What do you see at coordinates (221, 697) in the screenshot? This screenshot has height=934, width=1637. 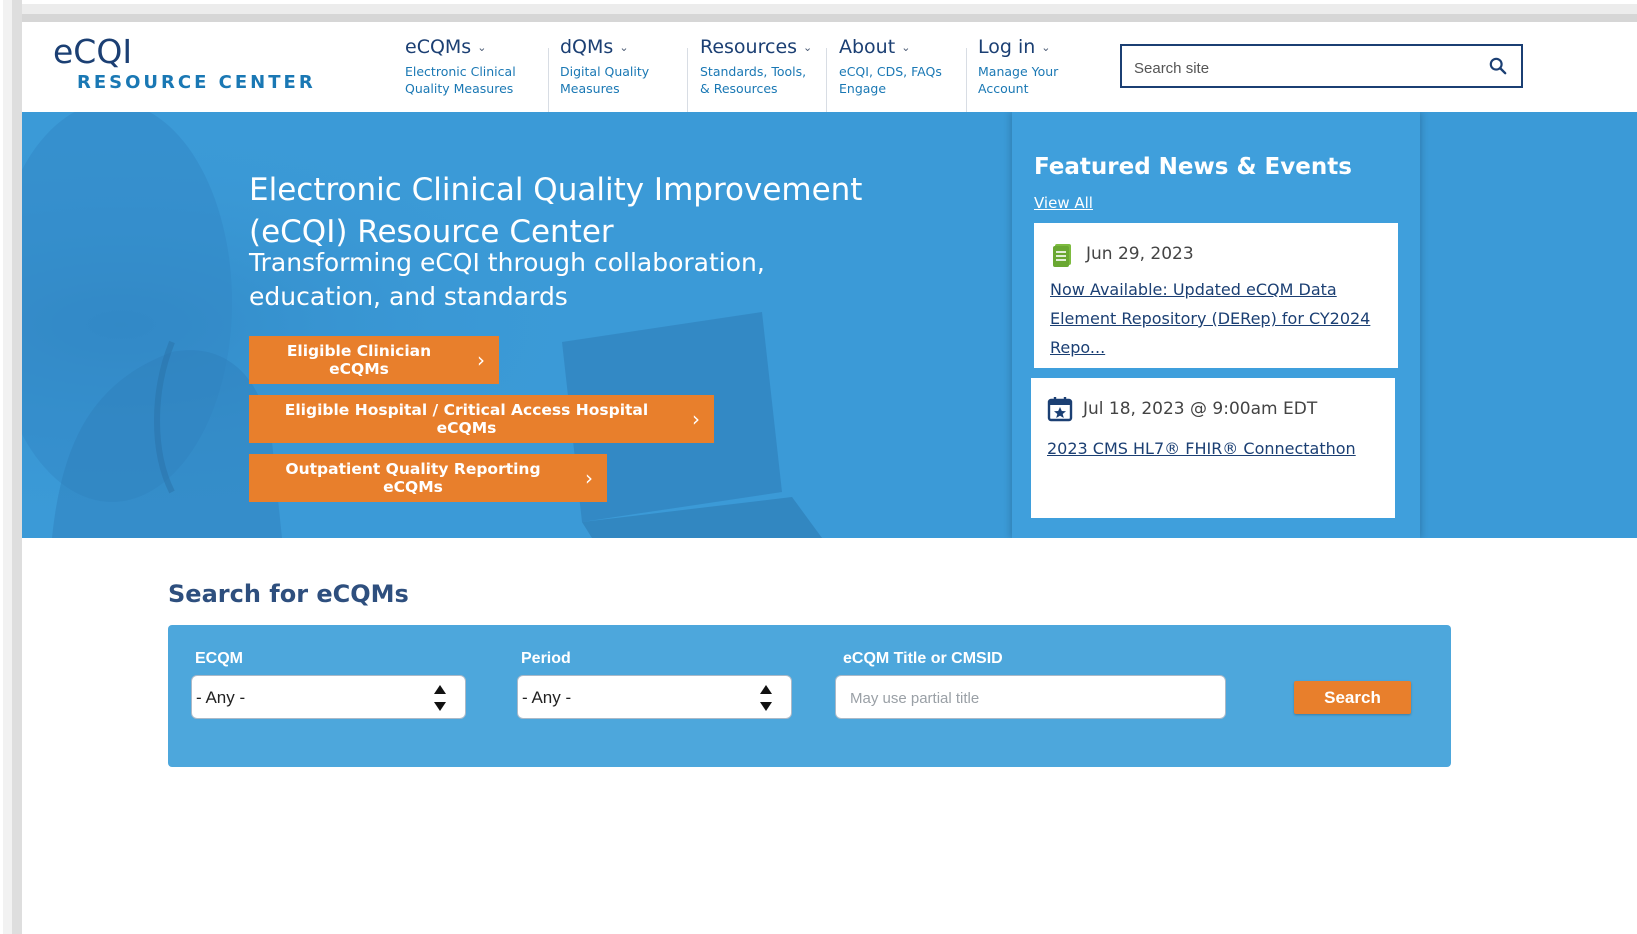 I see `ecqm-select-value: - Any -` at bounding box center [221, 697].